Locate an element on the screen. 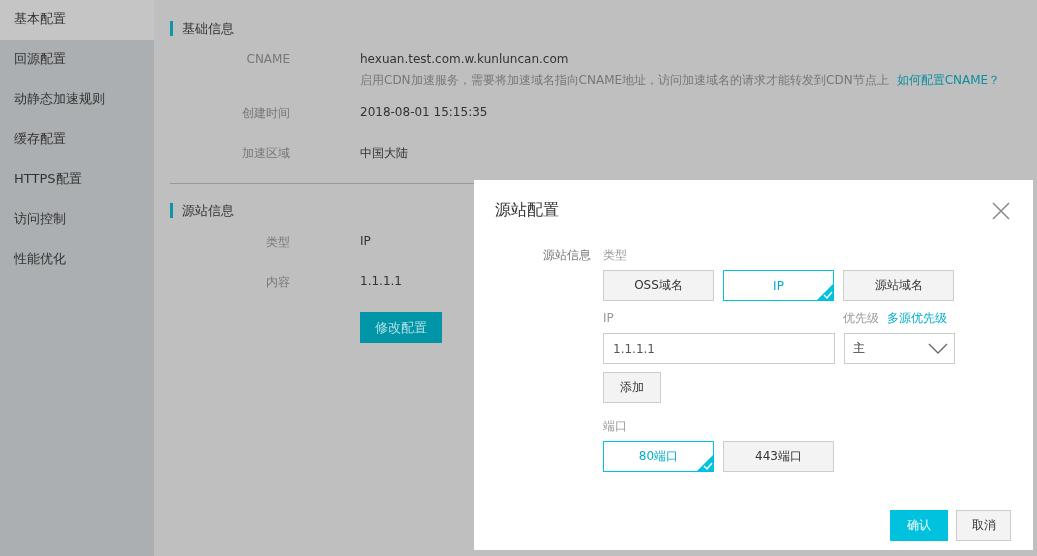 The width and height of the screenshot is (1037, 556). type-option: 源站域名 is located at coordinates (898, 285).